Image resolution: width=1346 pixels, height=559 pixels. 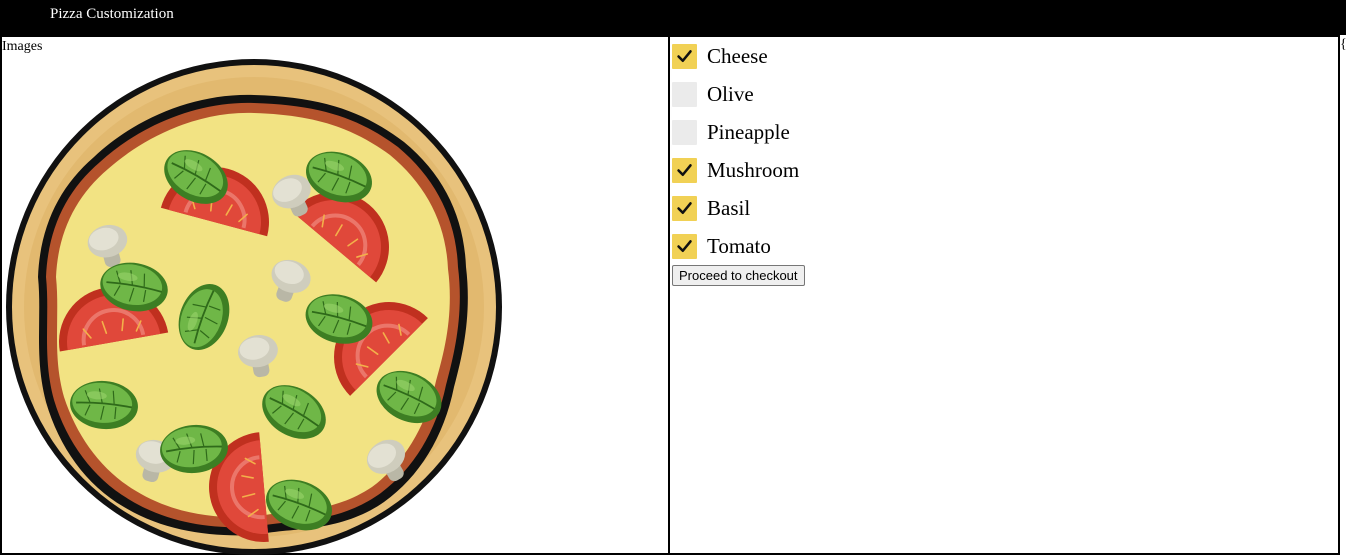 What do you see at coordinates (684, 132) in the screenshot?
I see `checkbox-pineapple` at bounding box center [684, 132].